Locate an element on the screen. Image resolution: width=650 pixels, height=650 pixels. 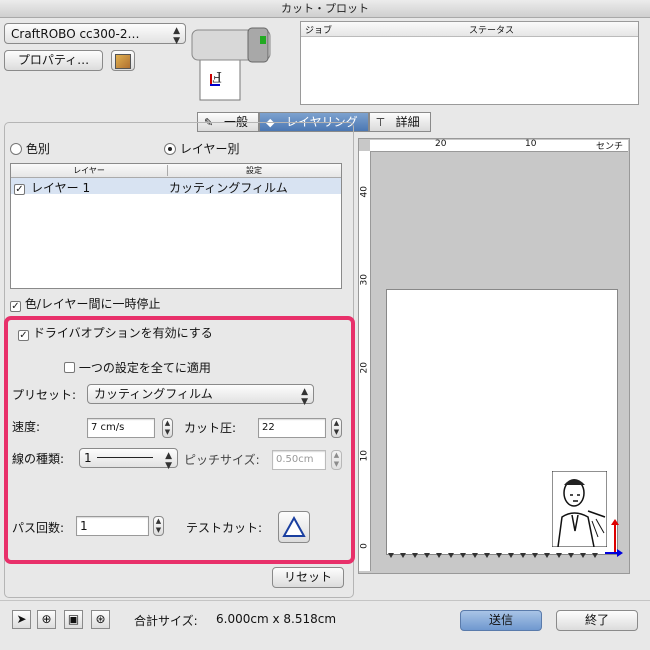
pause-checkbox-row: ✓ 色/レイヤー間に一時停止 is located at coordinates (85, 303).